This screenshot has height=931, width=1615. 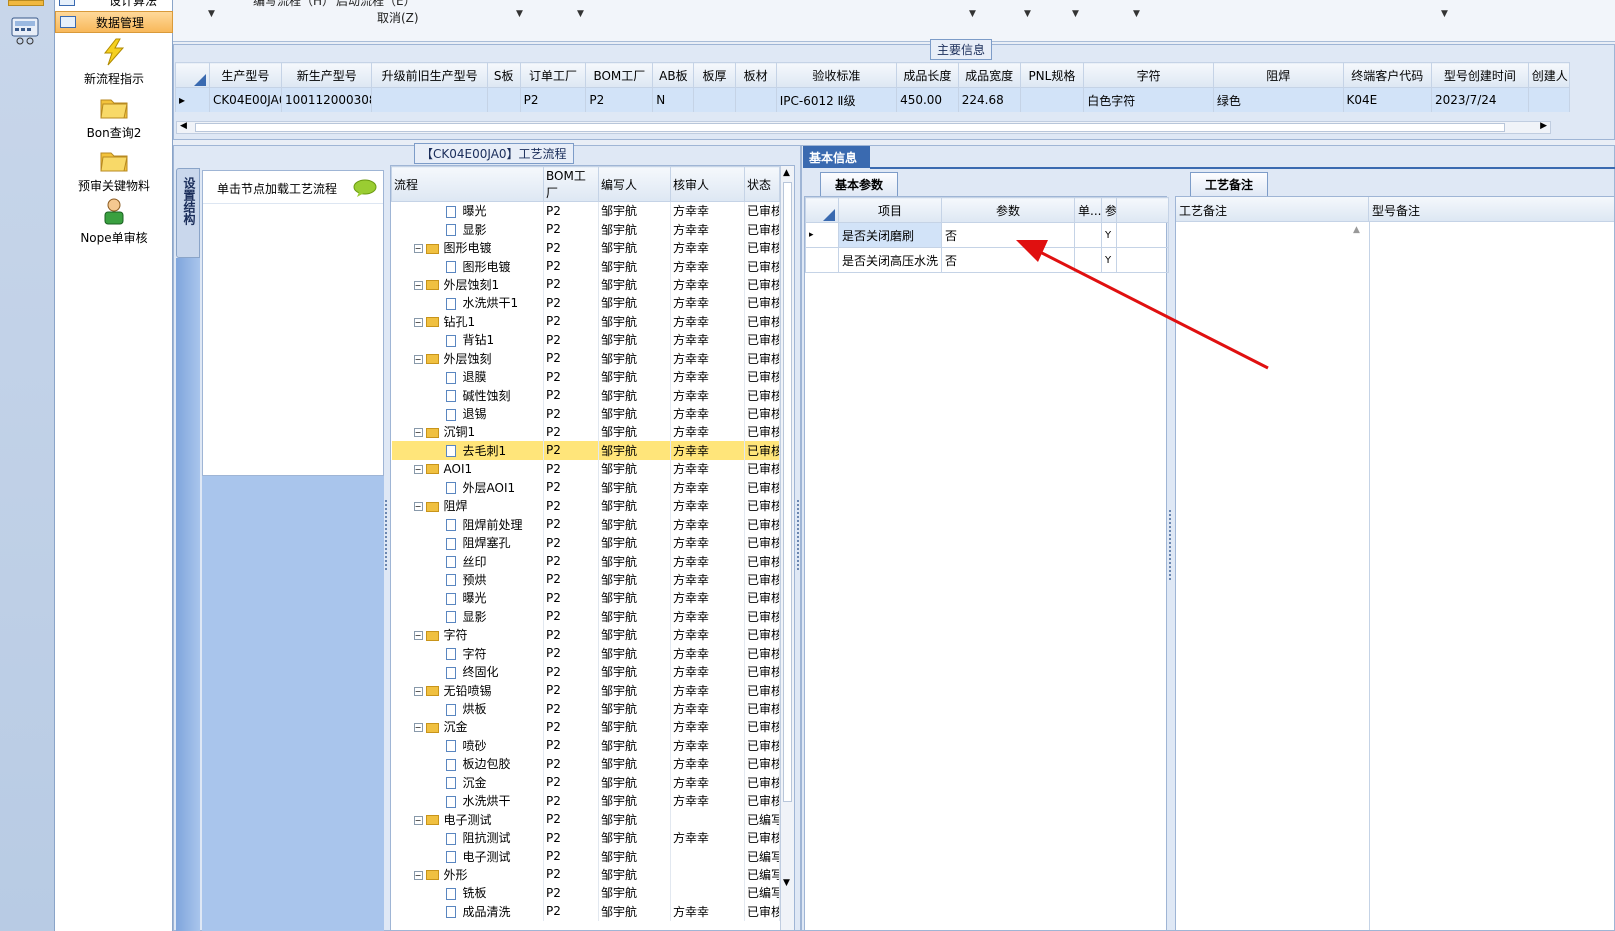 What do you see at coordinates (1387, 75) in the screenshot?
I see `column-header: 终端客户代码` at bounding box center [1387, 75].